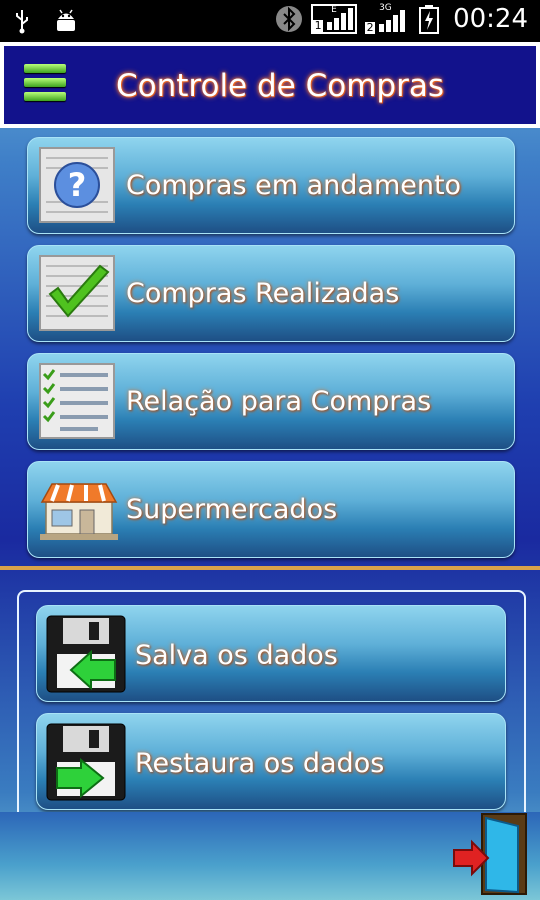 The image size is (540, 900). Describe the element at coordinates (263, 293) in the screenshot. I see `menu-item-label: Compras Realizadas` at that location.